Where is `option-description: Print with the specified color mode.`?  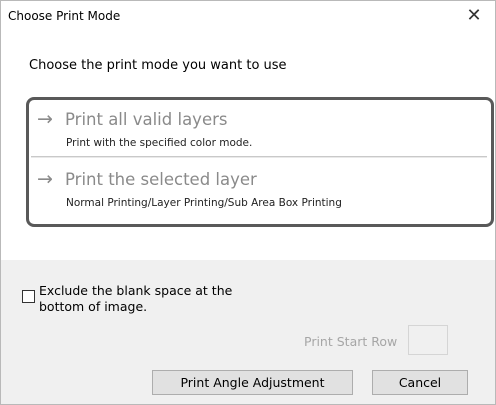
option-description: Print with the specified color mode. is located at coordinates (159, 143).